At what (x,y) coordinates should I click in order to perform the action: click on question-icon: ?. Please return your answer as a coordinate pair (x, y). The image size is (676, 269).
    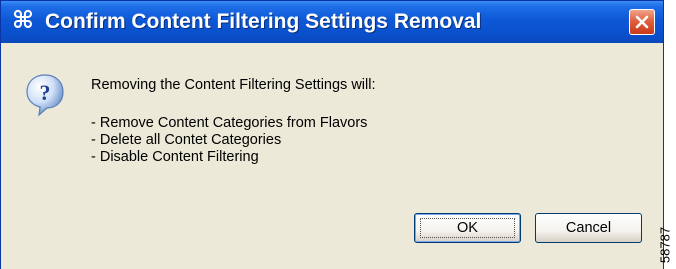
    Looking at the image, I should click on (45, 95).